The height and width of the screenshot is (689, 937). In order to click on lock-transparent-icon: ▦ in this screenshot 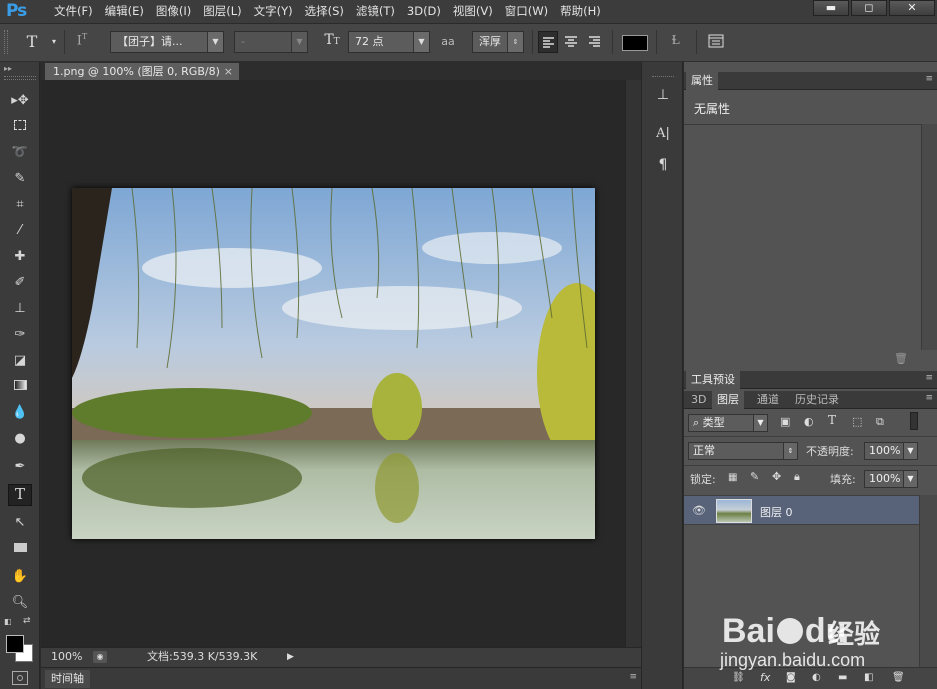, I will do `click(732, 477)`.